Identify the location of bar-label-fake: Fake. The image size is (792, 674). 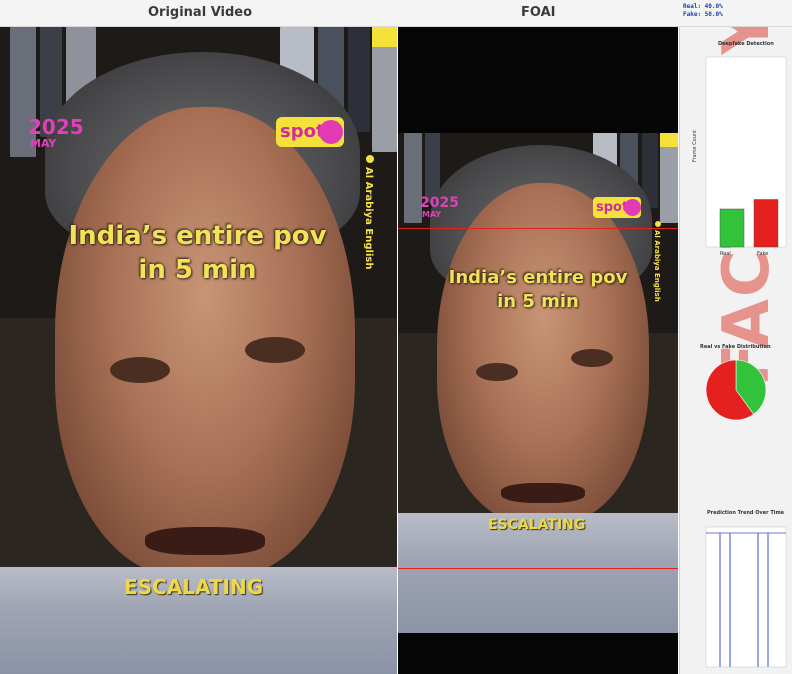
(763, 254).